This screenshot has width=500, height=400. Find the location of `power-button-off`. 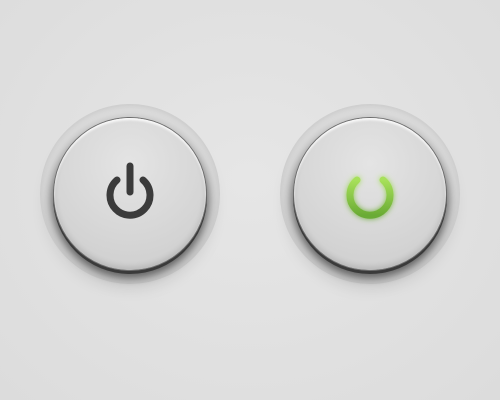

power-button-off is located at coordinates (130, 194).